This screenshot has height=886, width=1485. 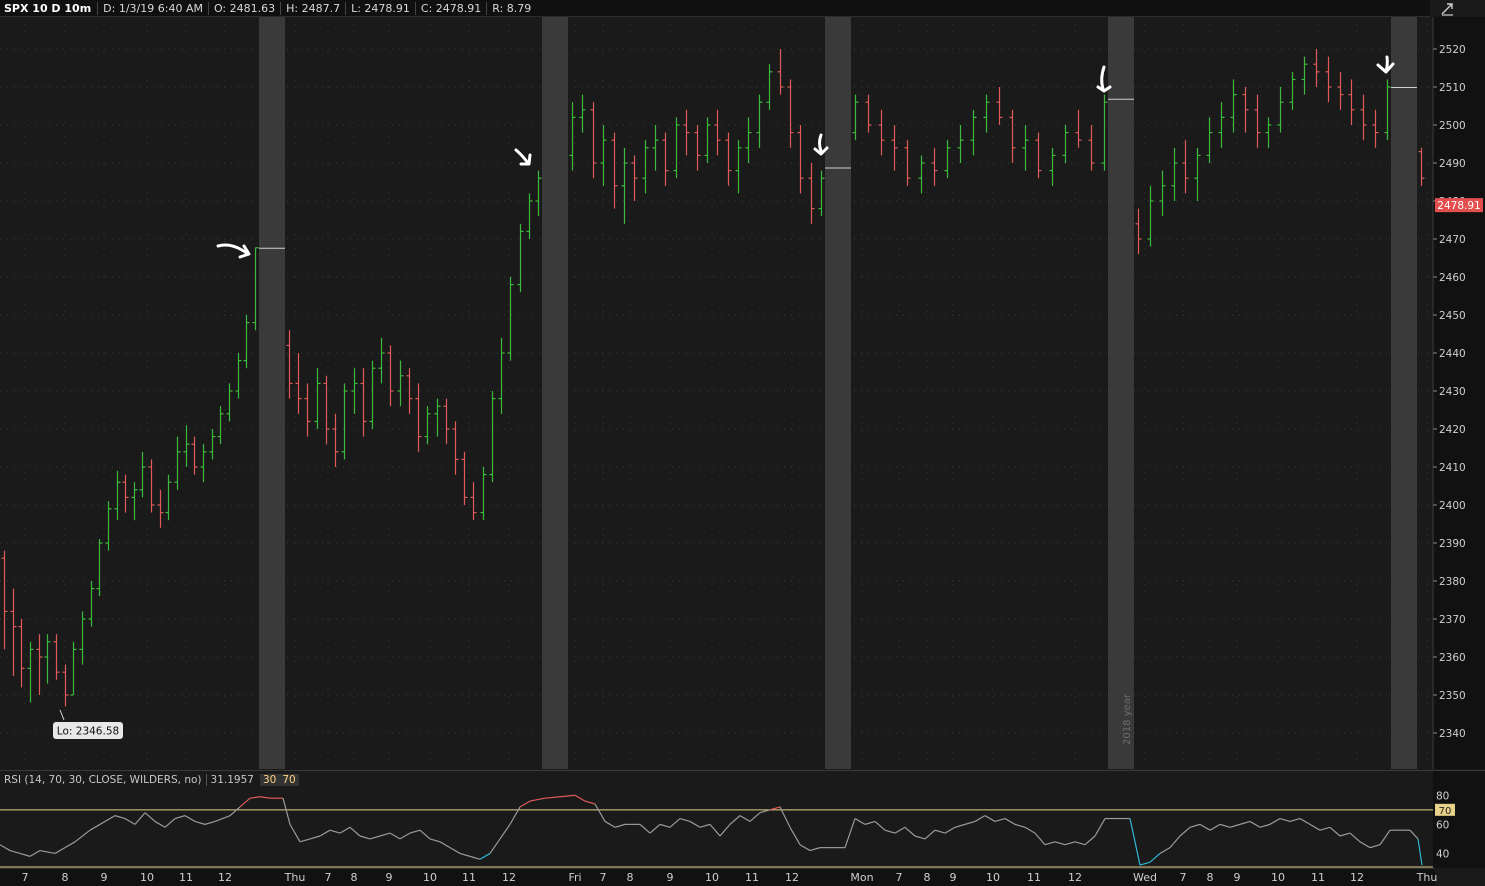 I want to click on price-axis-tick: 2400, so click(x=1452, y=506).